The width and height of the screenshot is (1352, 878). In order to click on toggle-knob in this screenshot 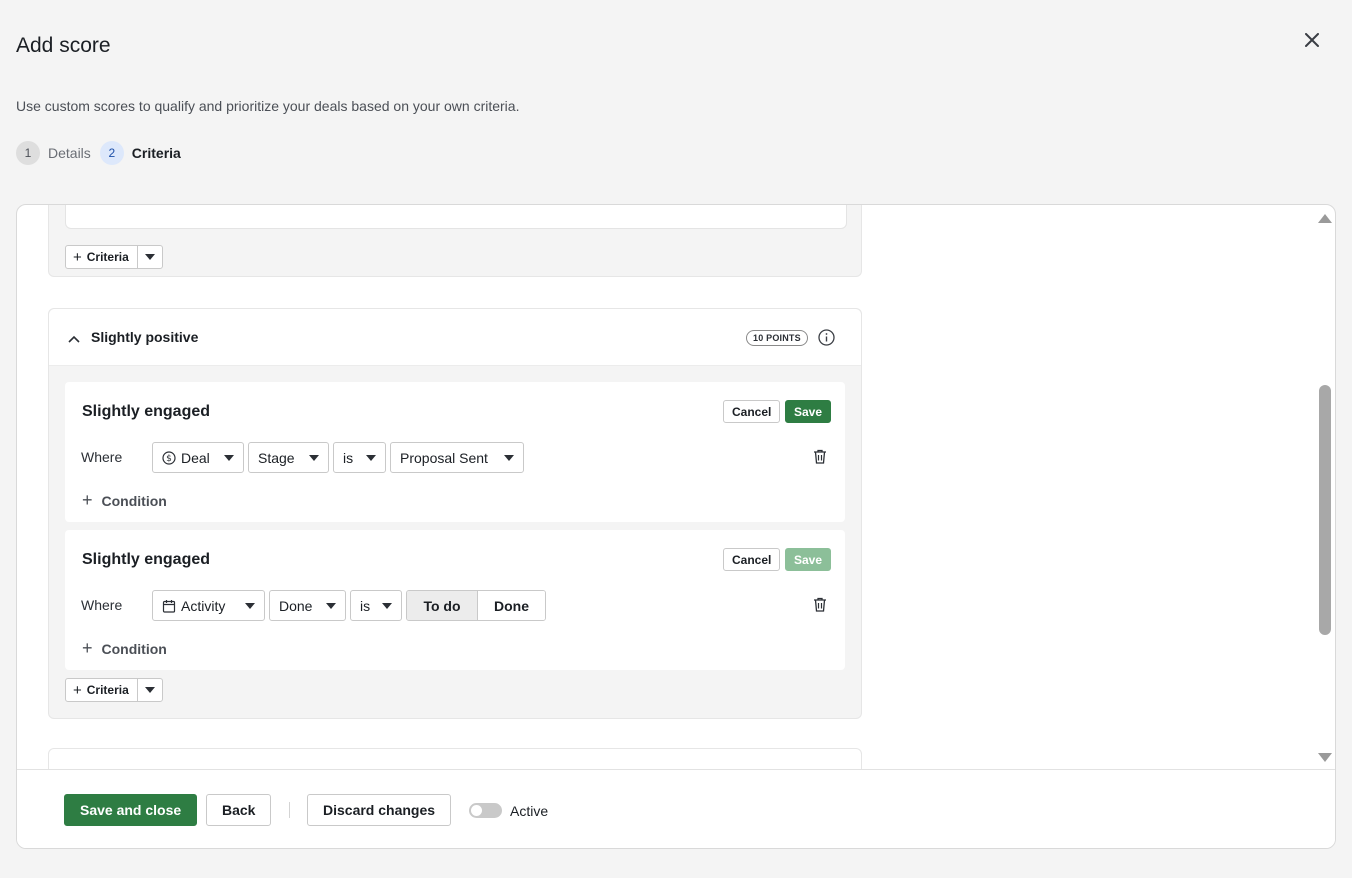, I will do `click(476, 810)`.